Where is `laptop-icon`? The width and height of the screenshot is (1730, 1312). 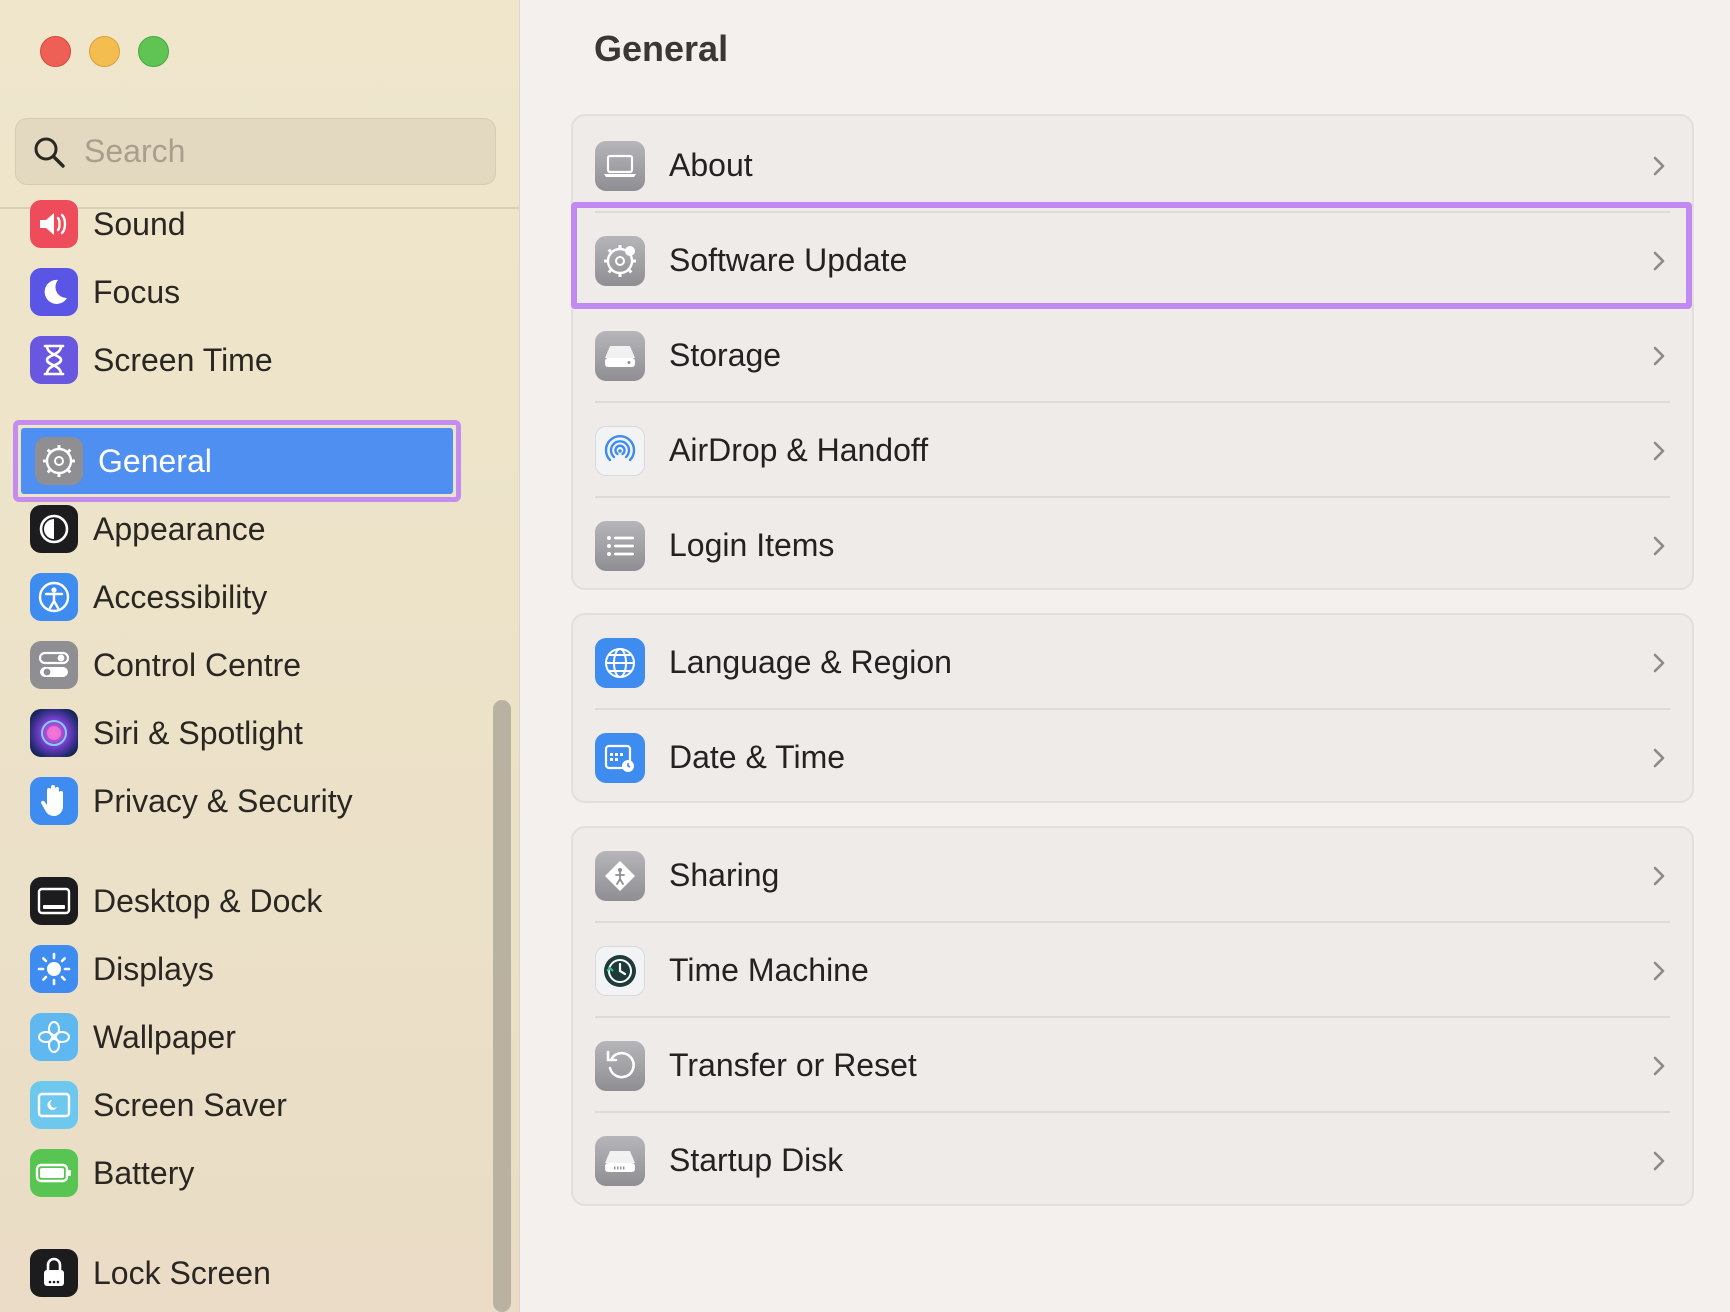
laptop-icon is located at coordinates (620, 165).